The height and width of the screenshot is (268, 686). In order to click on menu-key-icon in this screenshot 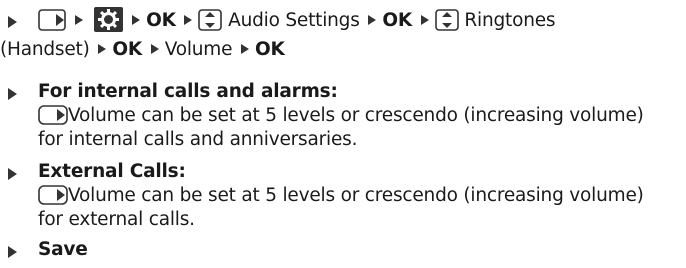, I will do `click(52, 19)`.